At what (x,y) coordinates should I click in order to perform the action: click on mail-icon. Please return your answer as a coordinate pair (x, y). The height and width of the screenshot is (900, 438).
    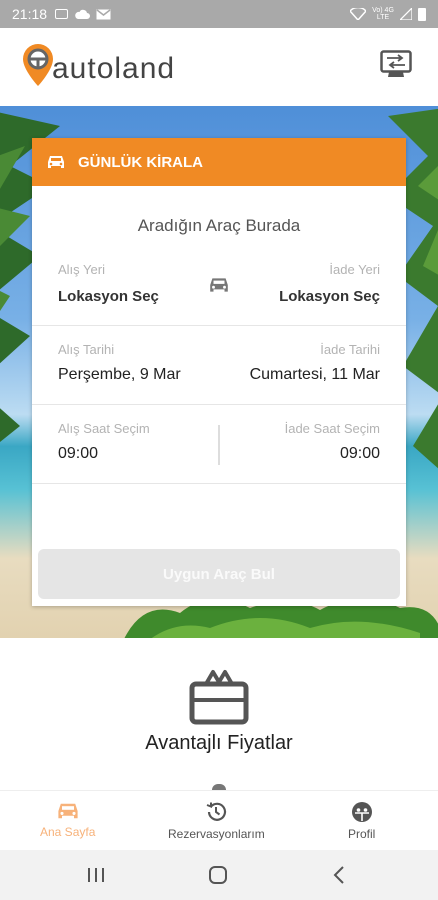
    Looking at the image, I should click on (103, 13).